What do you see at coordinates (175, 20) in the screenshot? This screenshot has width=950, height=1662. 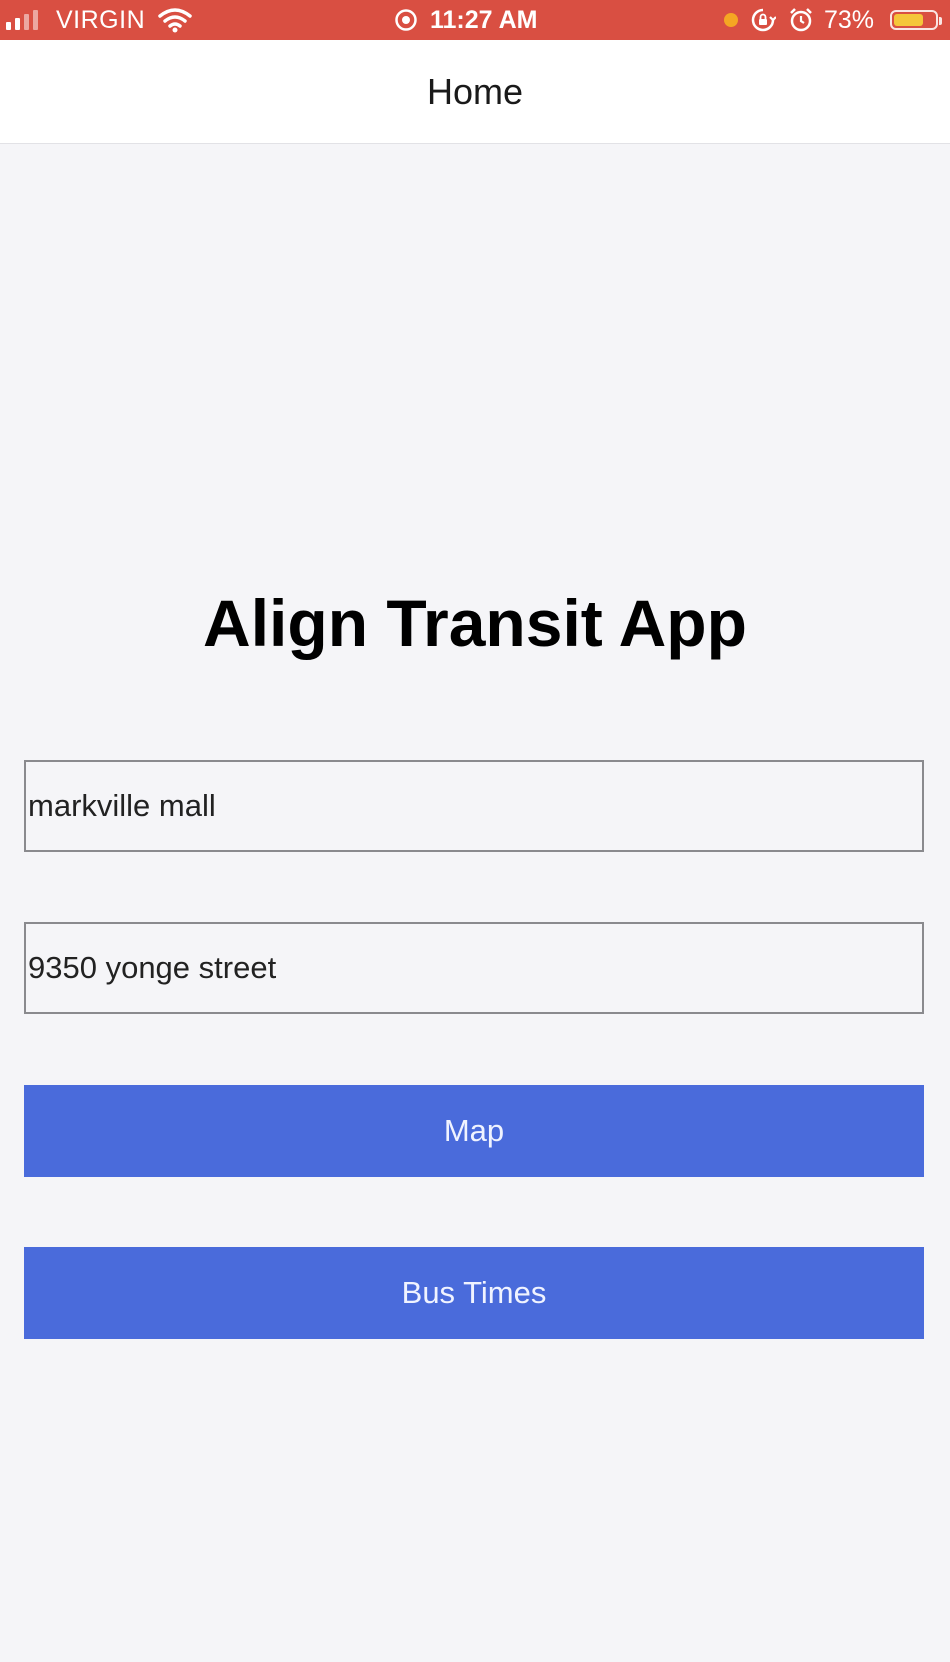 I see `wifi-icon` at bounding box center [175, 20].